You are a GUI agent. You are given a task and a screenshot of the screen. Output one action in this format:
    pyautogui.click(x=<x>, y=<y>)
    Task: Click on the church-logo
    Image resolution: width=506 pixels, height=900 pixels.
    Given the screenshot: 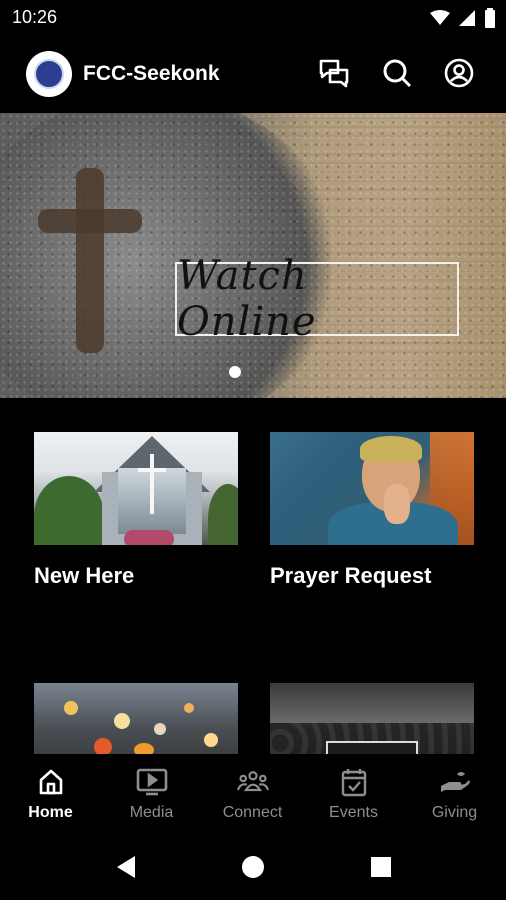 What is the action you would take?
    pyautogui.click(x=49, y=74)
    